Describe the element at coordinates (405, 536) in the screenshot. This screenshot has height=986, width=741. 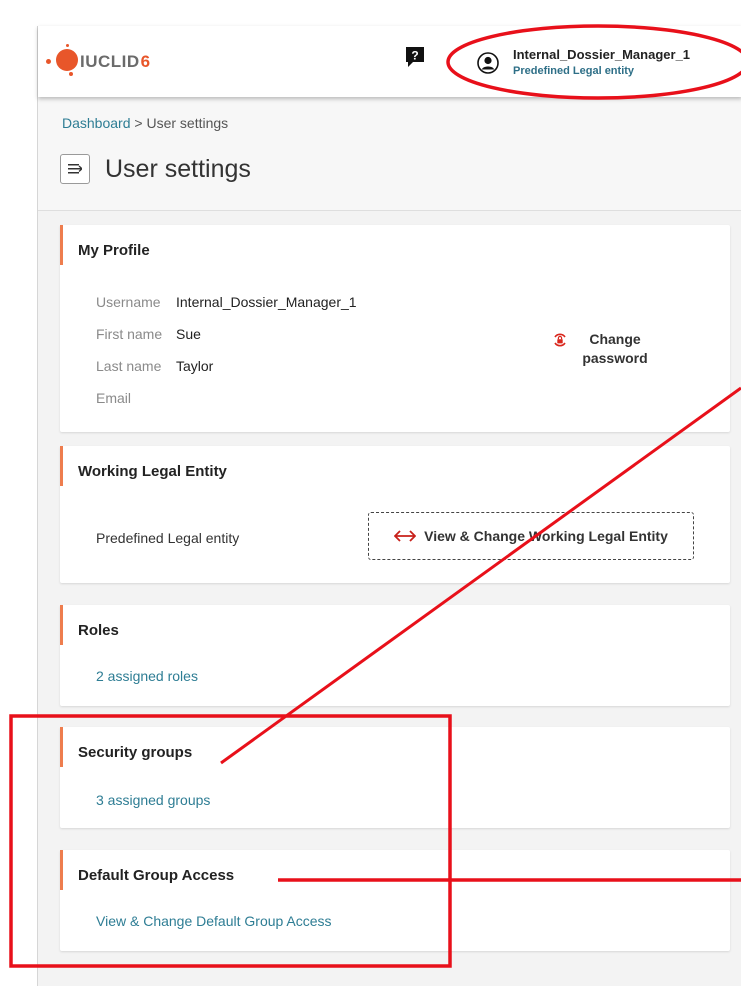
I see `swap-arrows-icon` at that location.